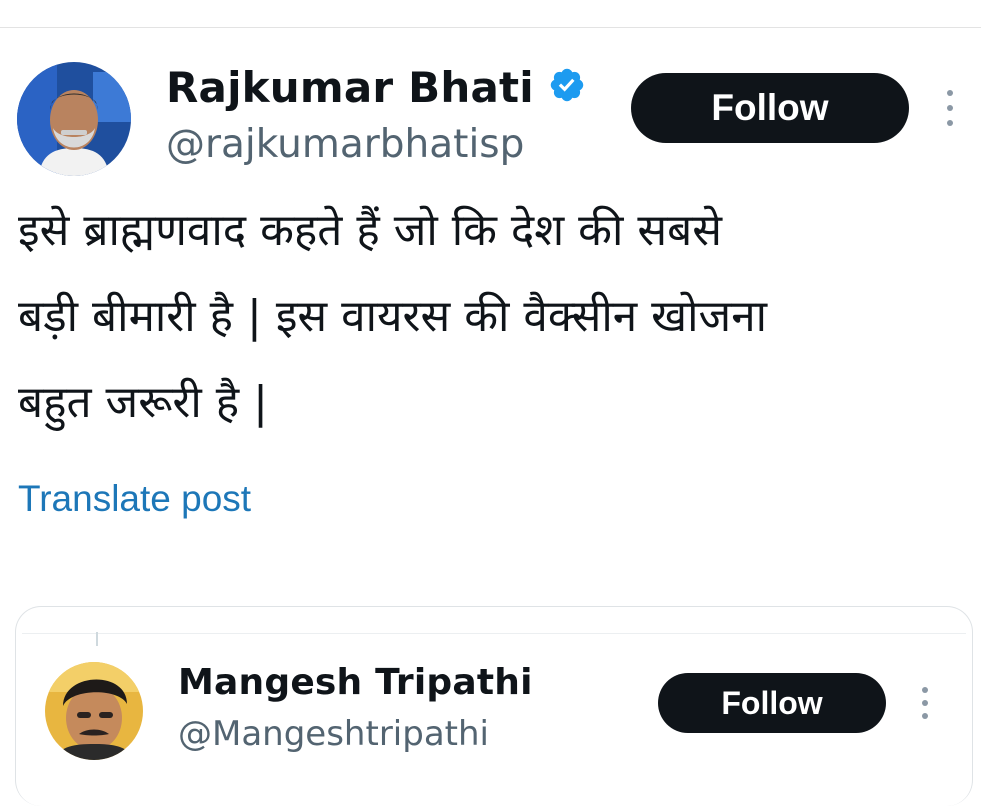 The image size is (981, 806). I want to click on author-name-row: Rajkumar Bhati, so click(376, 87).